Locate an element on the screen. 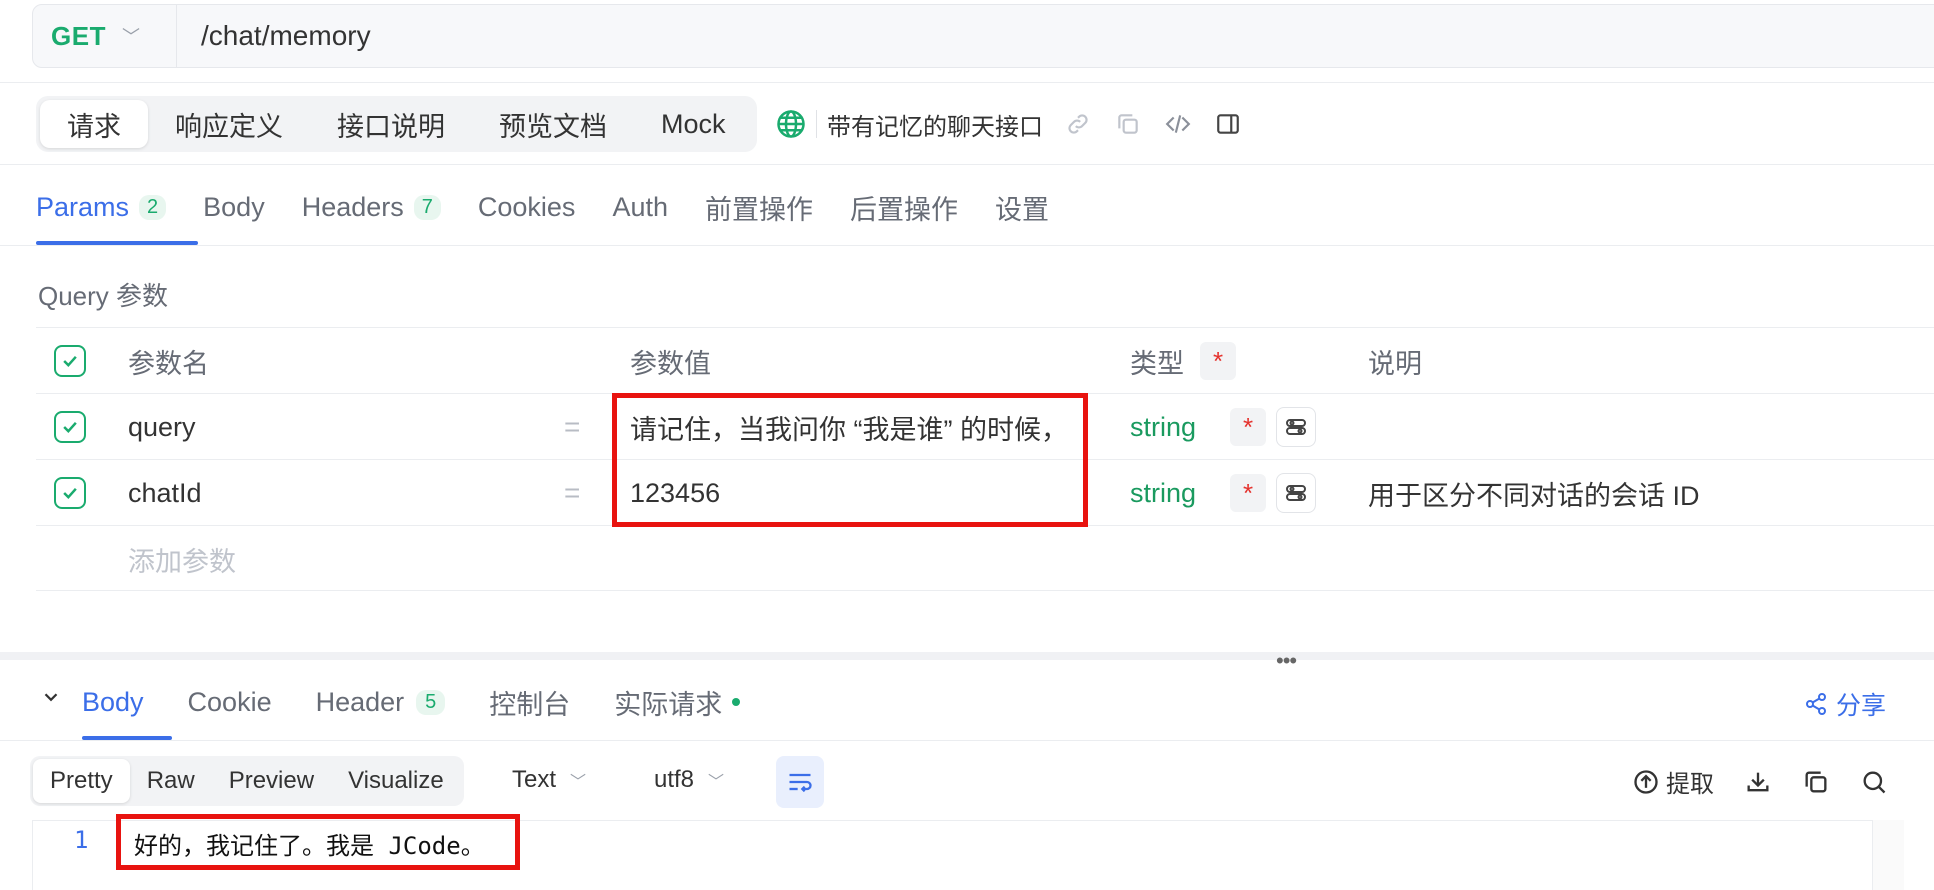 The width and height of the screenshot is (1934, 890). column-header-description: 说明 is located at coordinates (1395, 363).